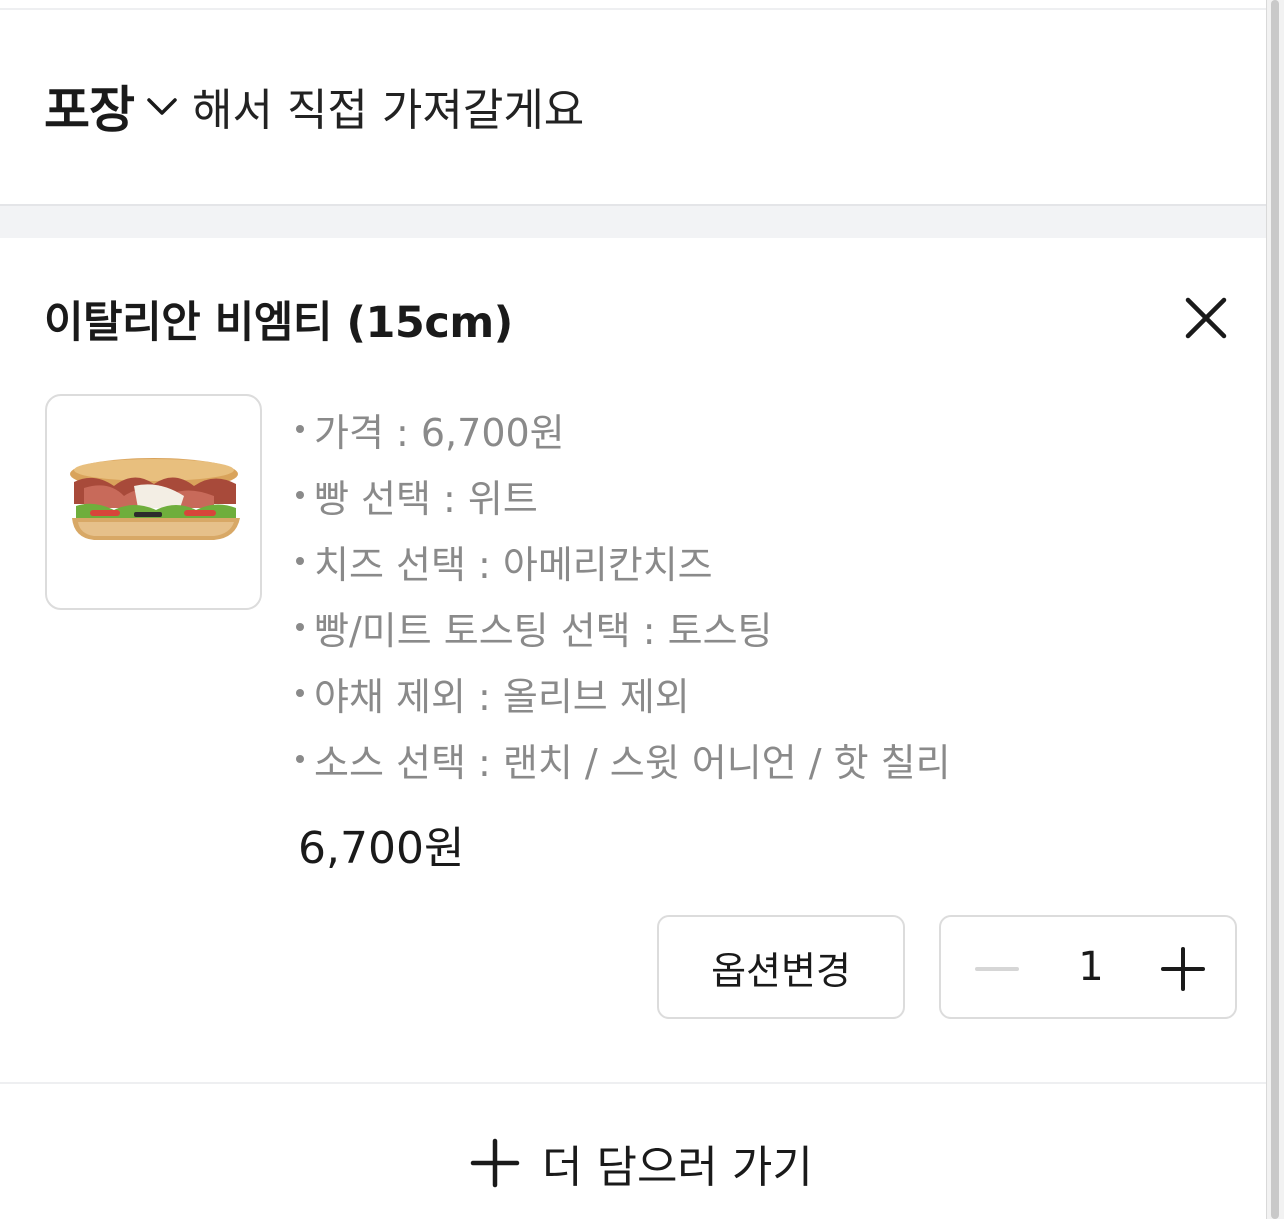  What do you see at coordinates (623, 759) in the screenshot?
I see `option-sauce: 소스 선택 : 랜치 / 스윗 어니언 / 핫 칠리` at bounding box center [623, 759].